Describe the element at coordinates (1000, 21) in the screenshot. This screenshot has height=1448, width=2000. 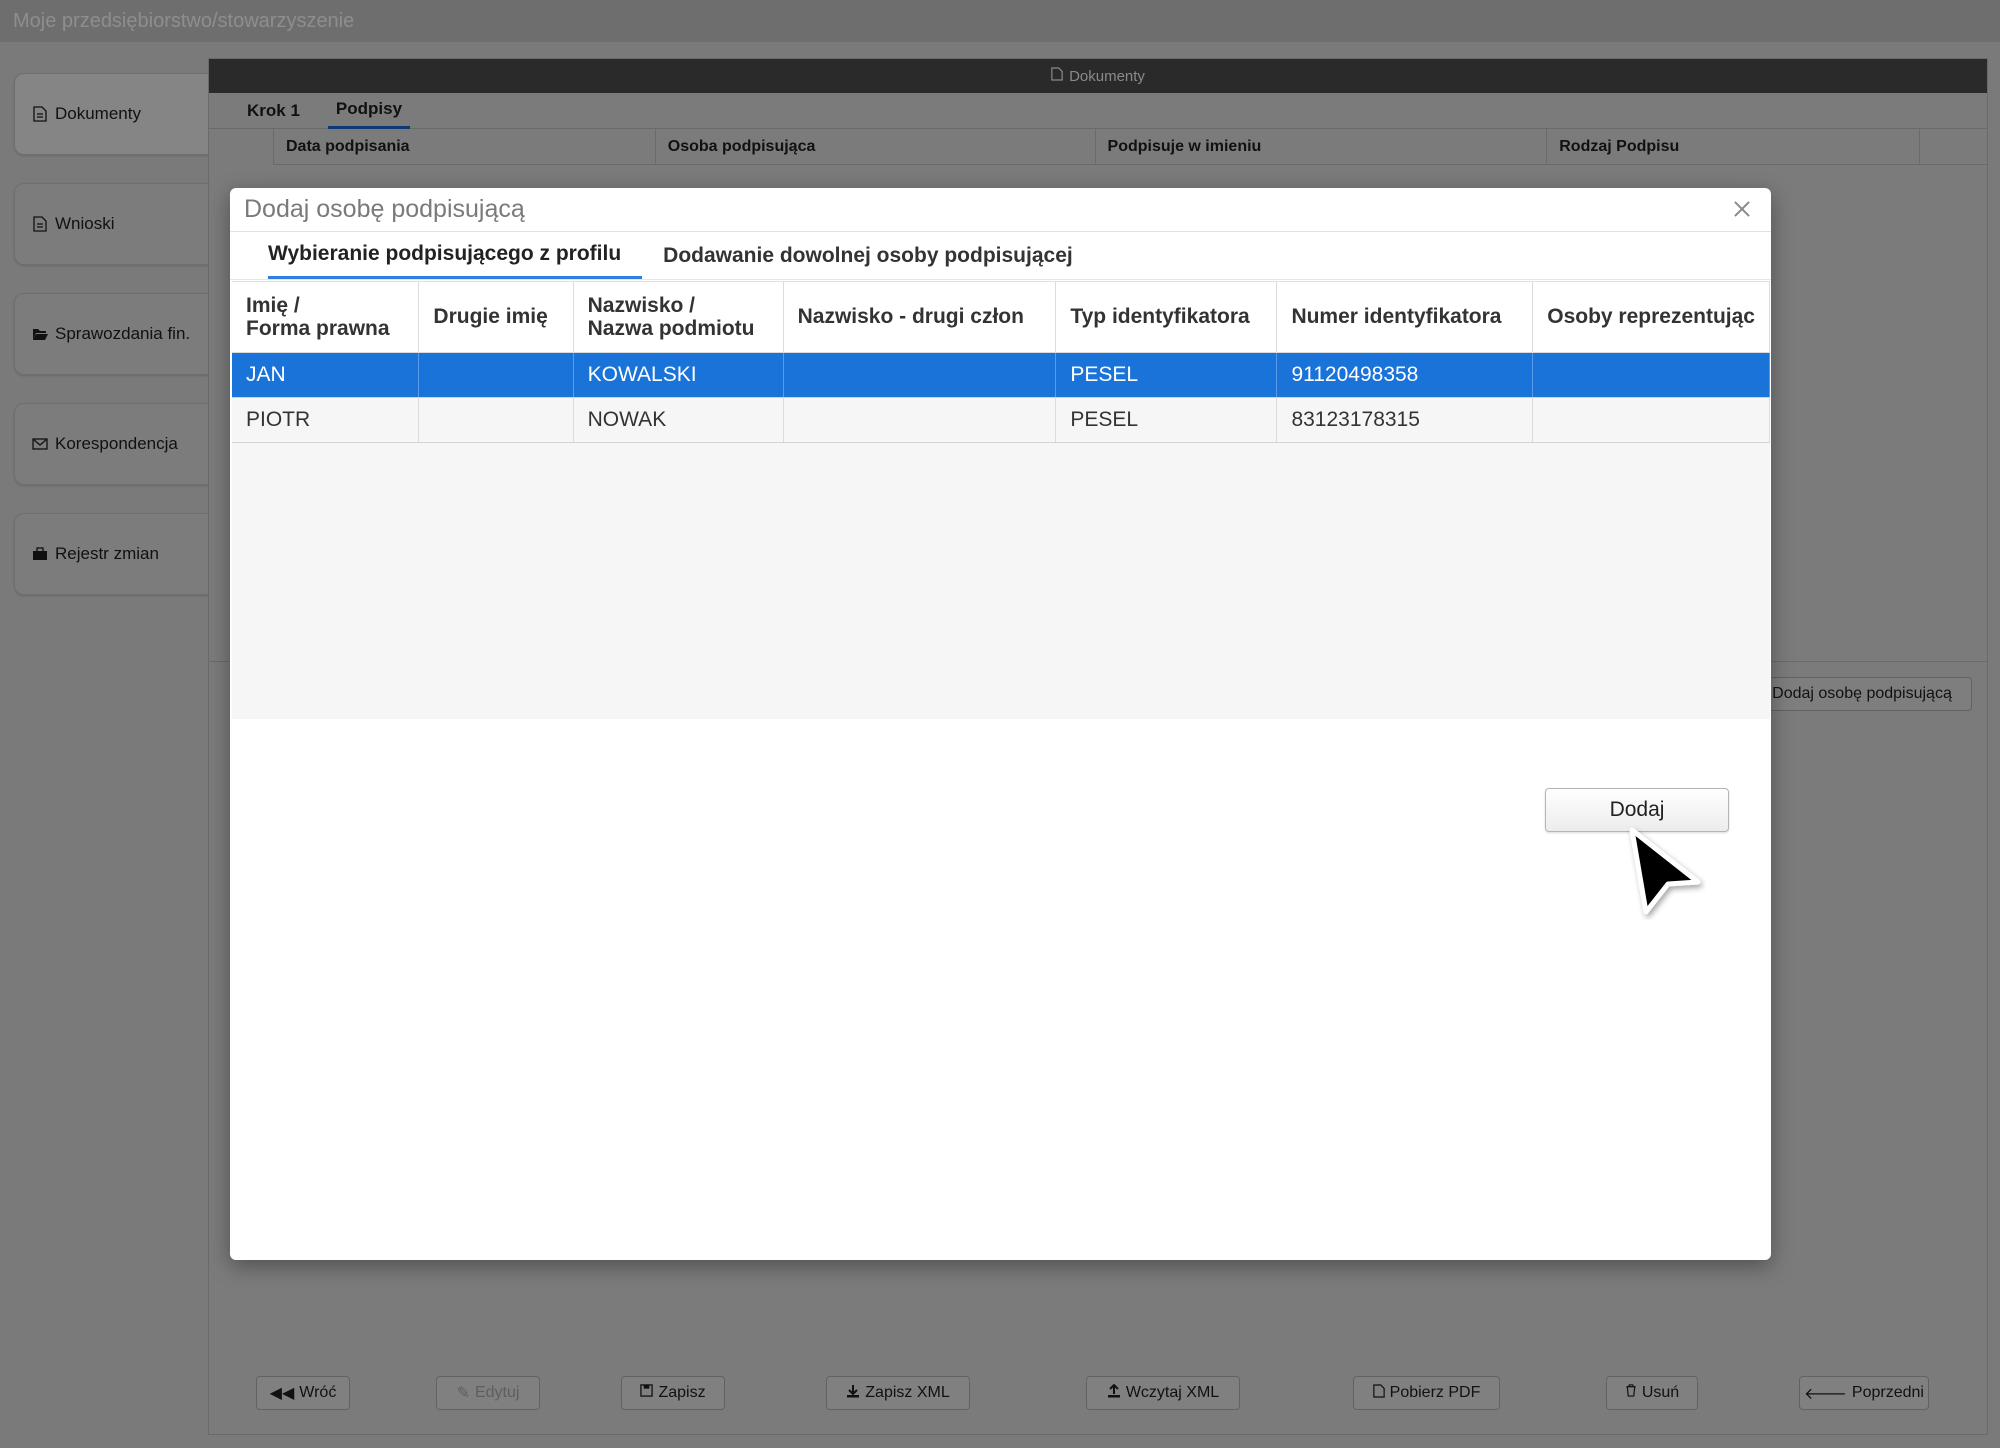
I see `app-title-bar: Moje przedsiębiorstwo/stowarzyszenie` at that location.